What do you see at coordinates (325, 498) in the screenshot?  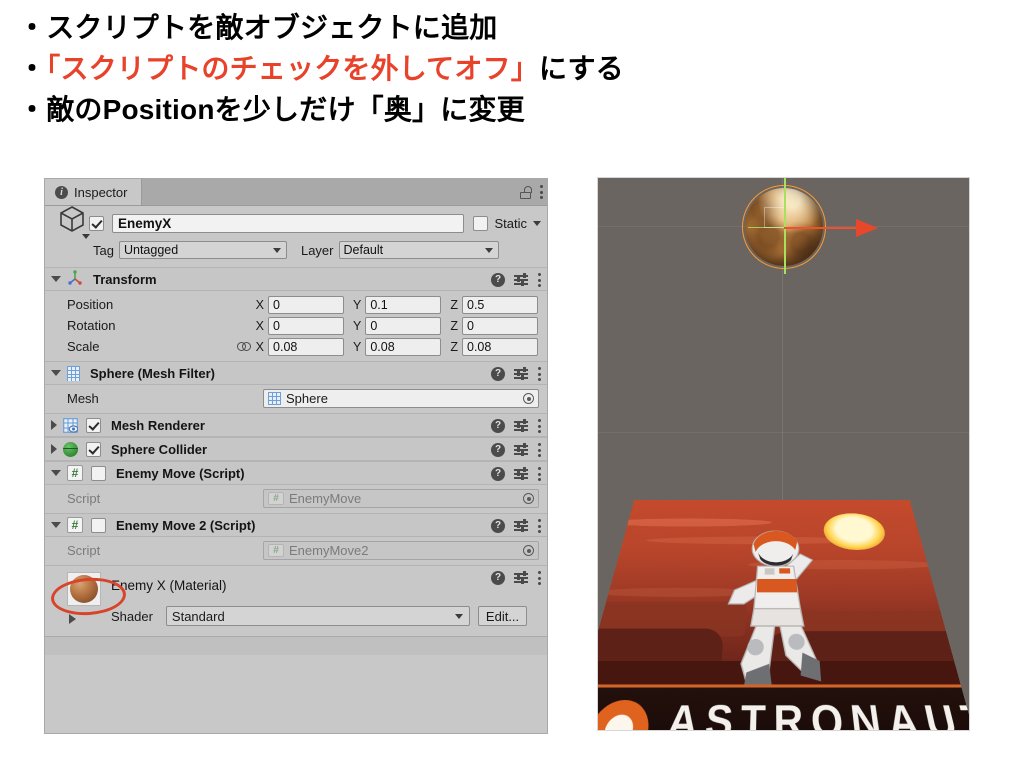 I see `enemy-move-script-value: EnemyMove` at bounding box center [325, 498].